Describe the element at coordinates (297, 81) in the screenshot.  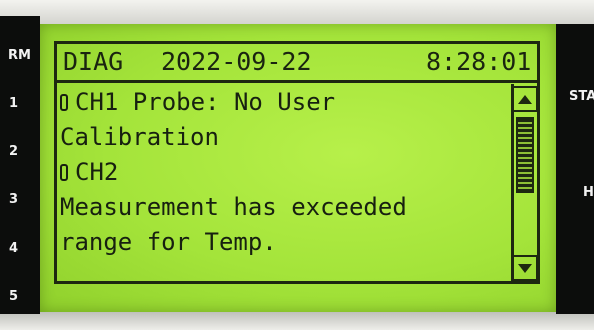
I see `header-divider` at that location.